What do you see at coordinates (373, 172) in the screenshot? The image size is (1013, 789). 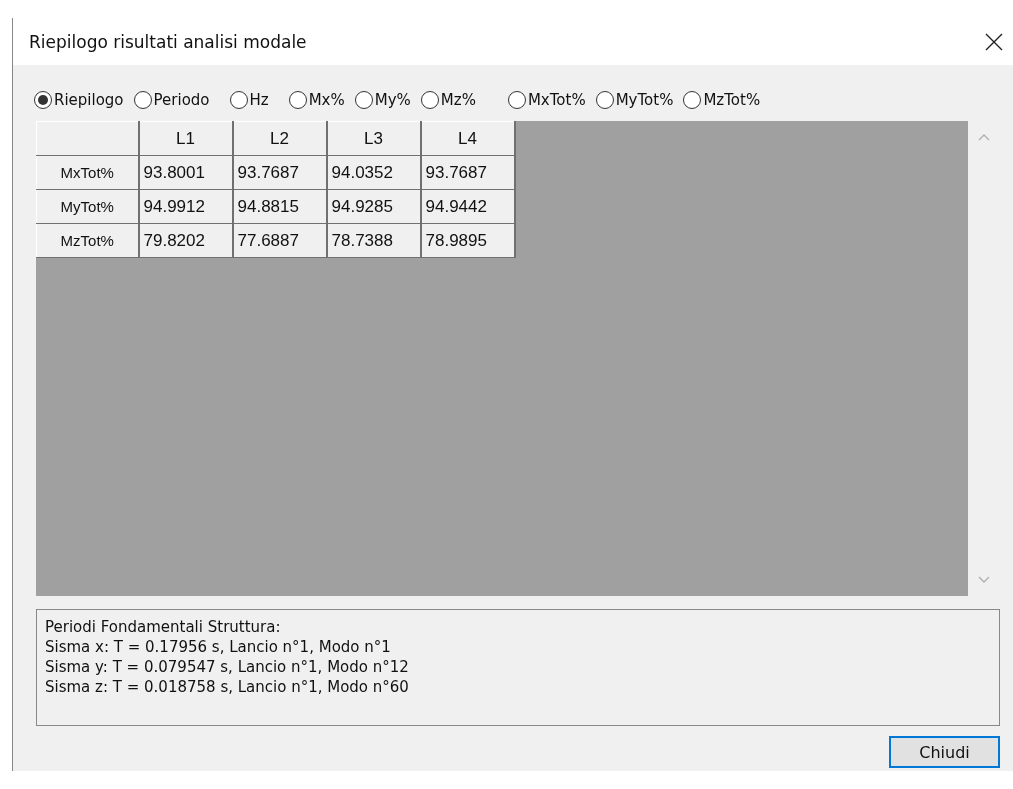 I see `table-cell: 94.0352` at bounding box center [373, 172].